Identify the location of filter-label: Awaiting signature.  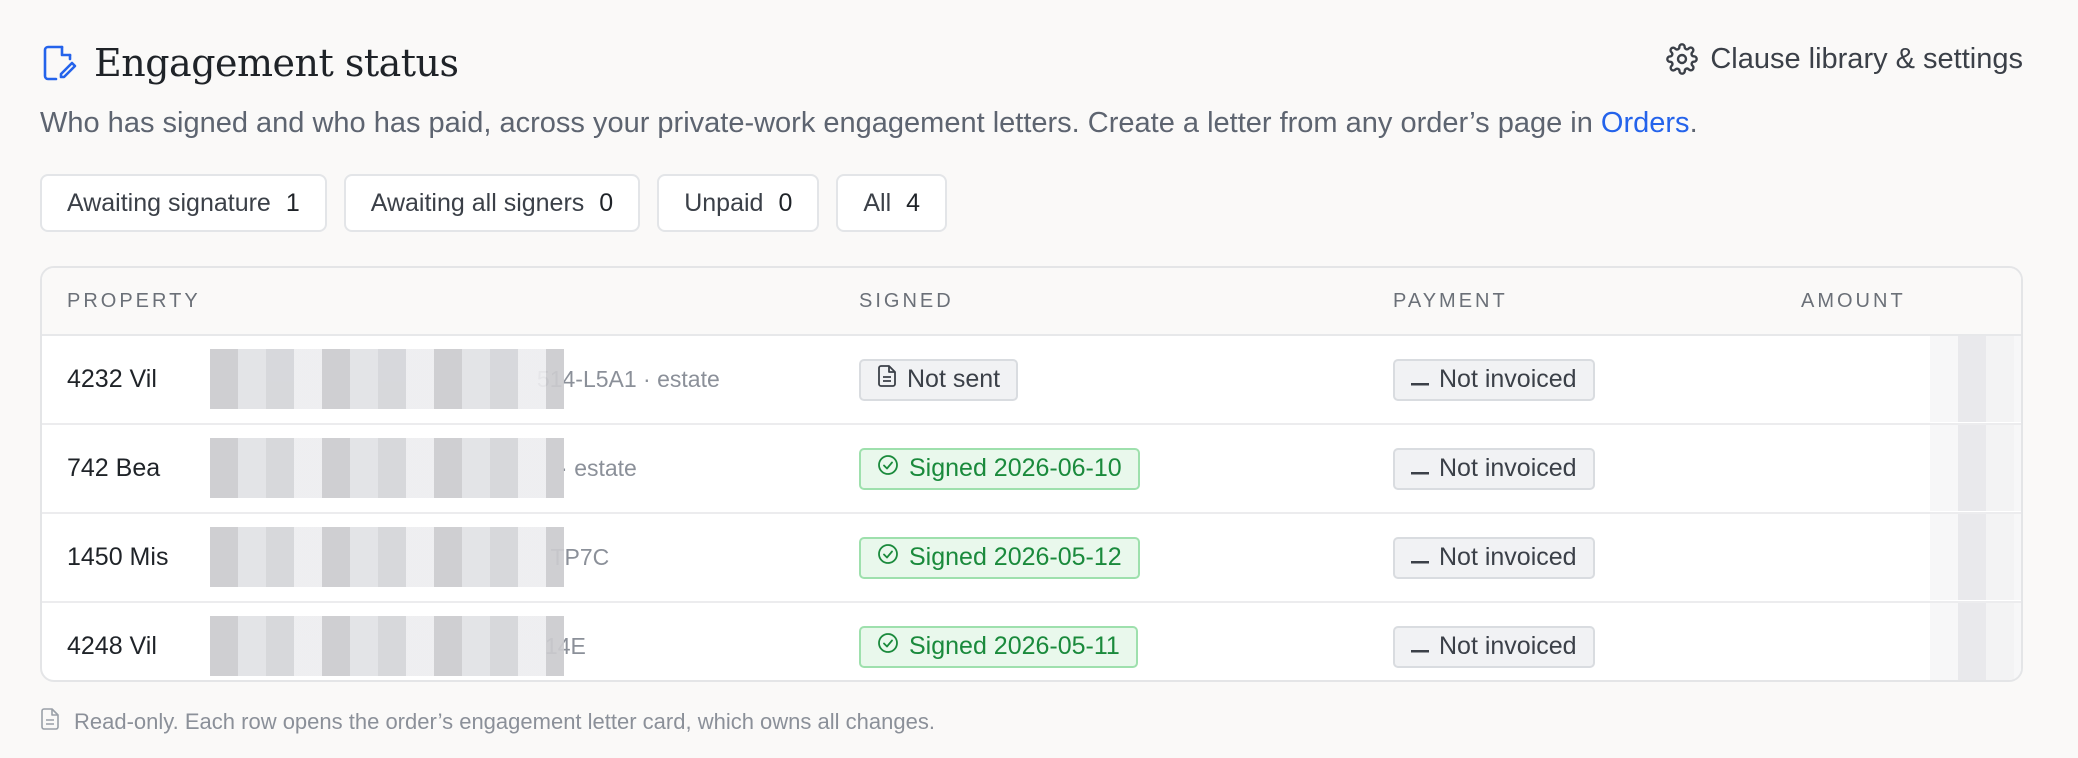
(169, 202).